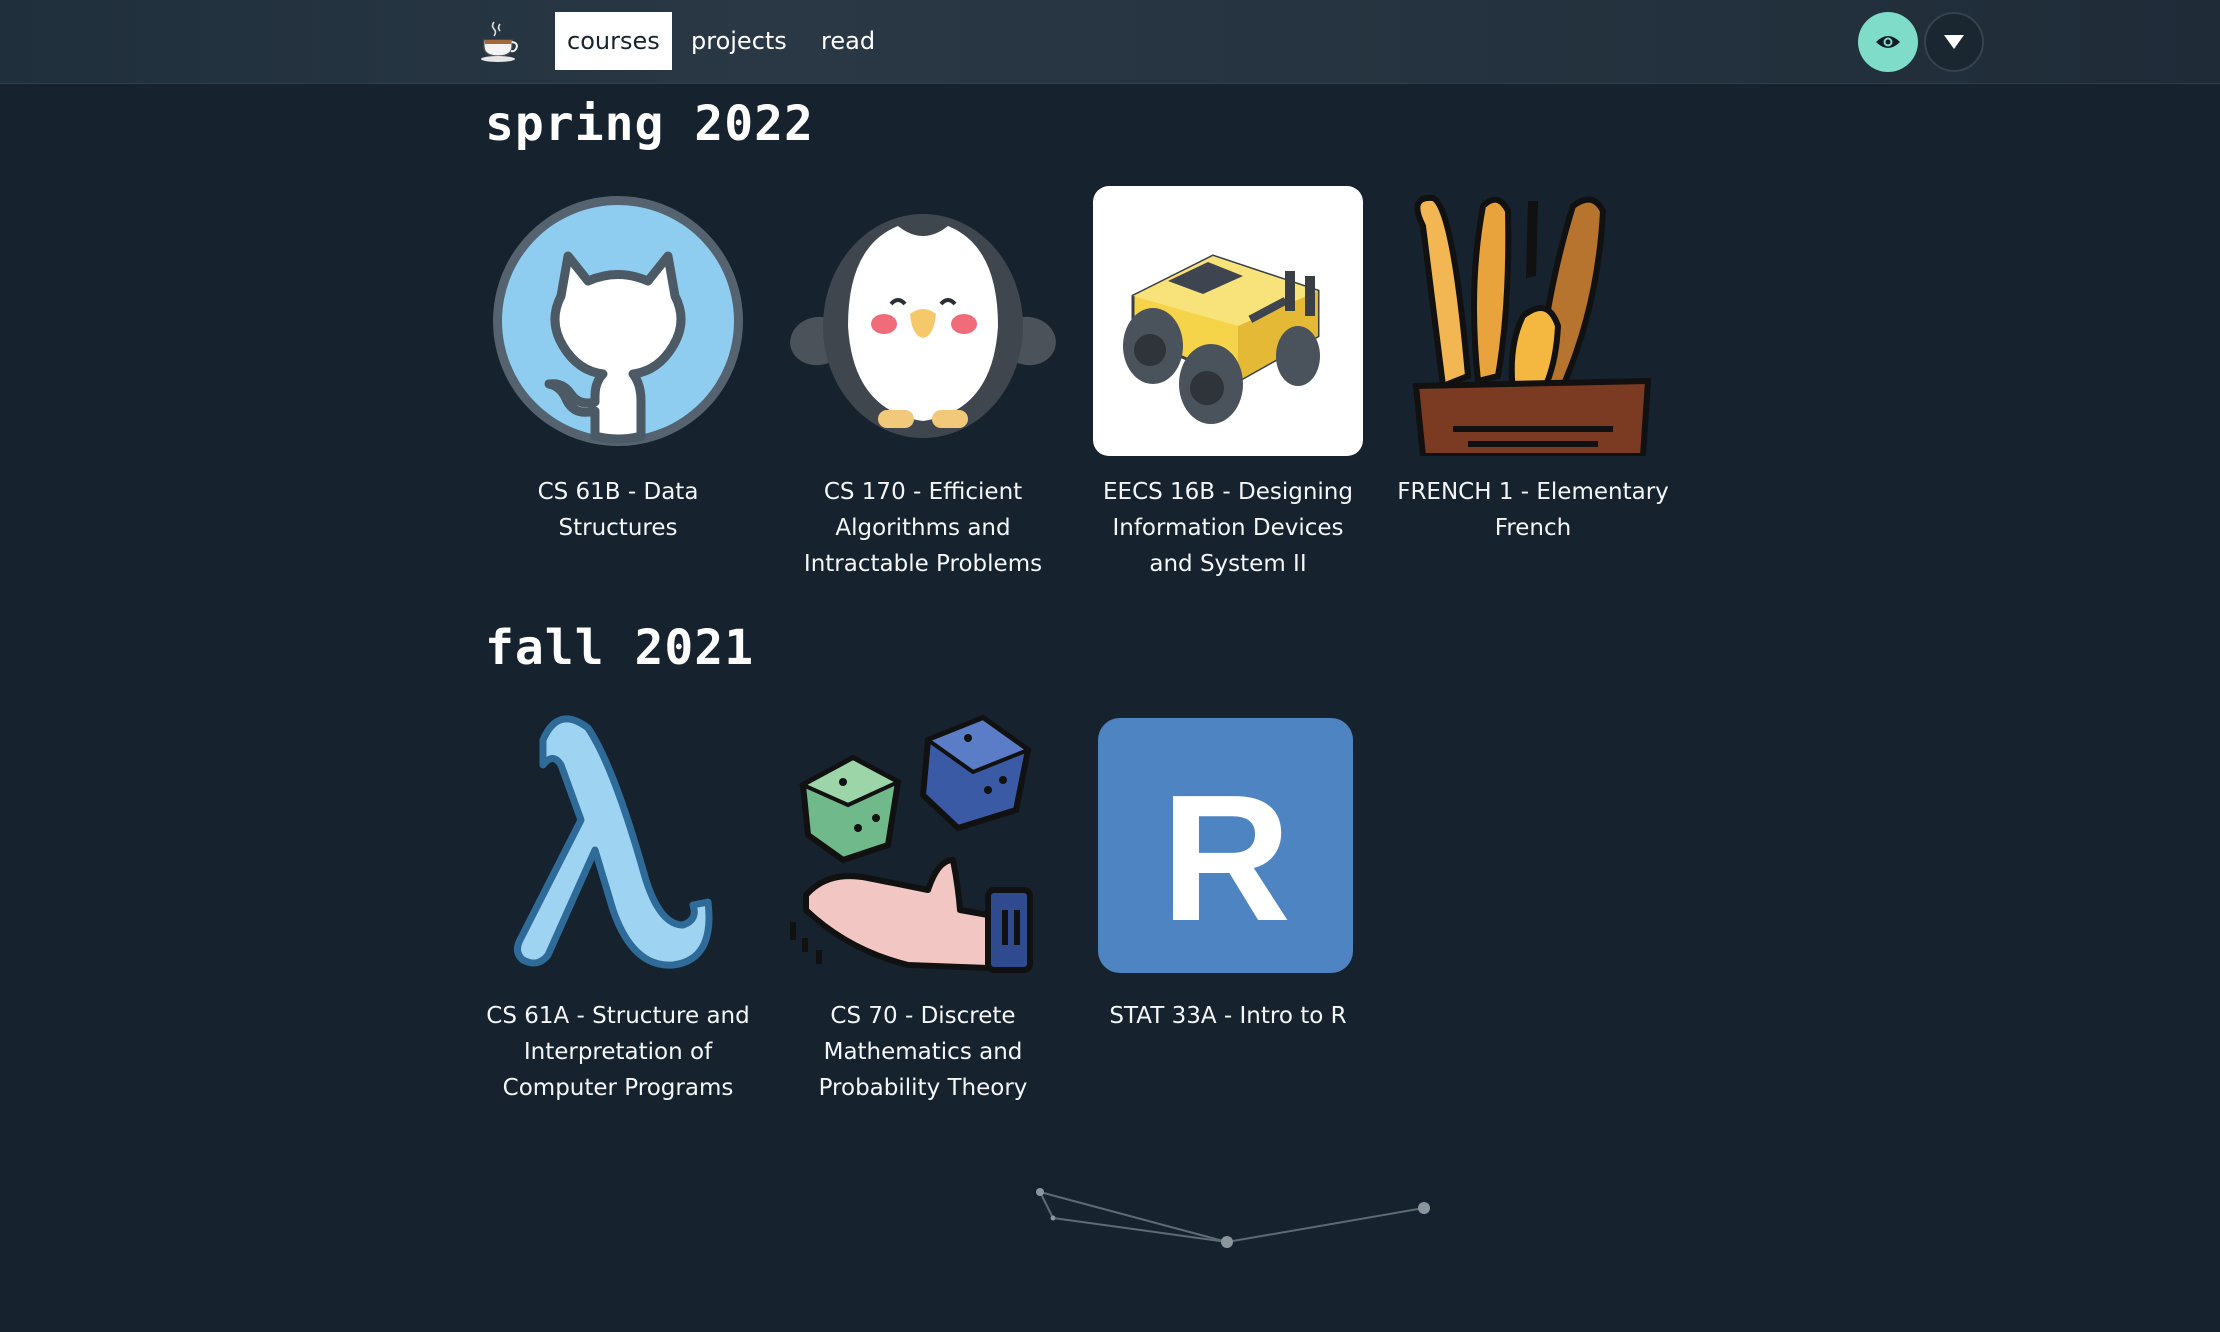 This screenshot has height=1332, width=2220. Describe the element at coordinates (848, 41) in the screenshot. I see `nav-link-read: read` at that location.